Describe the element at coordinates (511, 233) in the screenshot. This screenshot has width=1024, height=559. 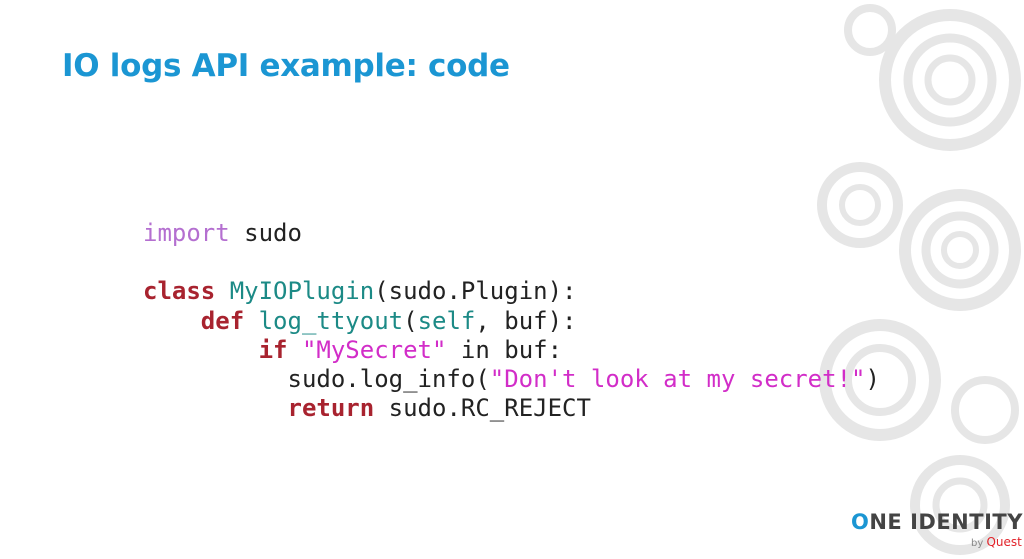
I see `code-line: import sudo` at that location.